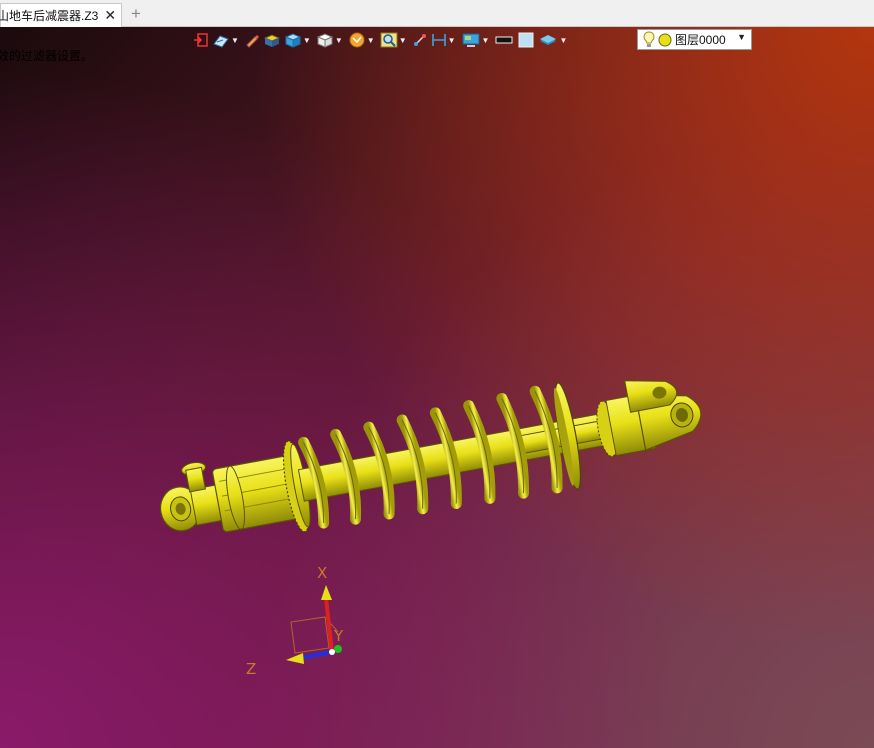 The width and height of the screenshot is (874, 748). What do you see at coordinates (49, 16) in the screenshot?
I see `document-tab-title: 山地车后减震器.Z3` at bounding box center [49, 16].